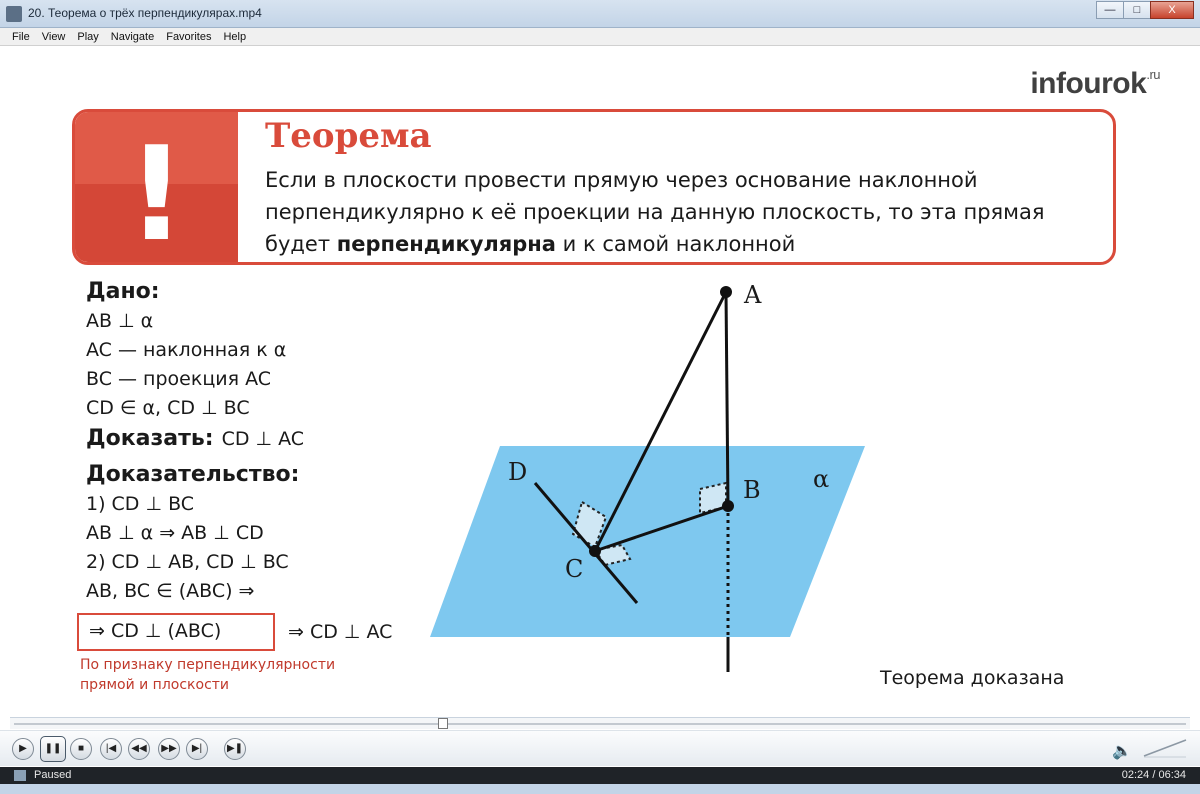  What do you see at coordinates (1110, 10) in the screenshot?
I see `minimize-button: —` at bounding box center [1110, 10].